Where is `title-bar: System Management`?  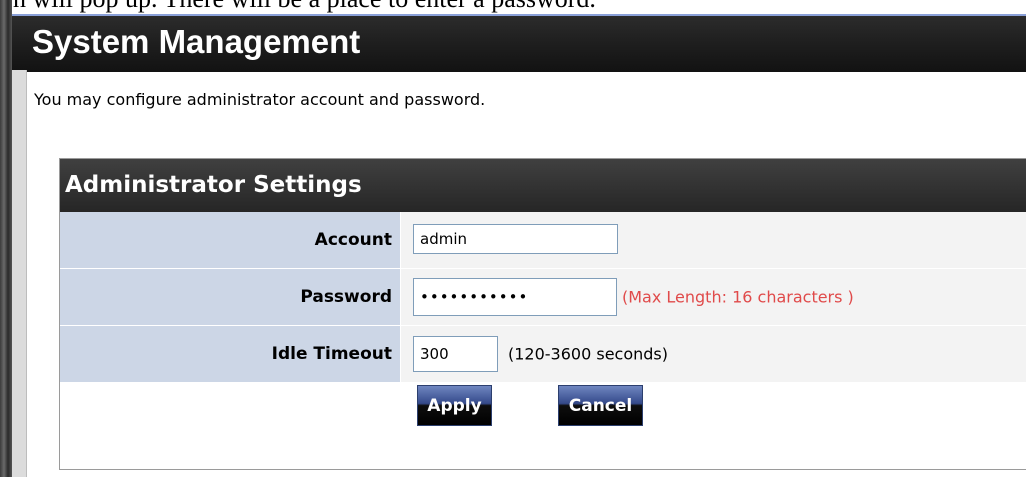
title-bar: System Management is located at coordinates (519, 43).